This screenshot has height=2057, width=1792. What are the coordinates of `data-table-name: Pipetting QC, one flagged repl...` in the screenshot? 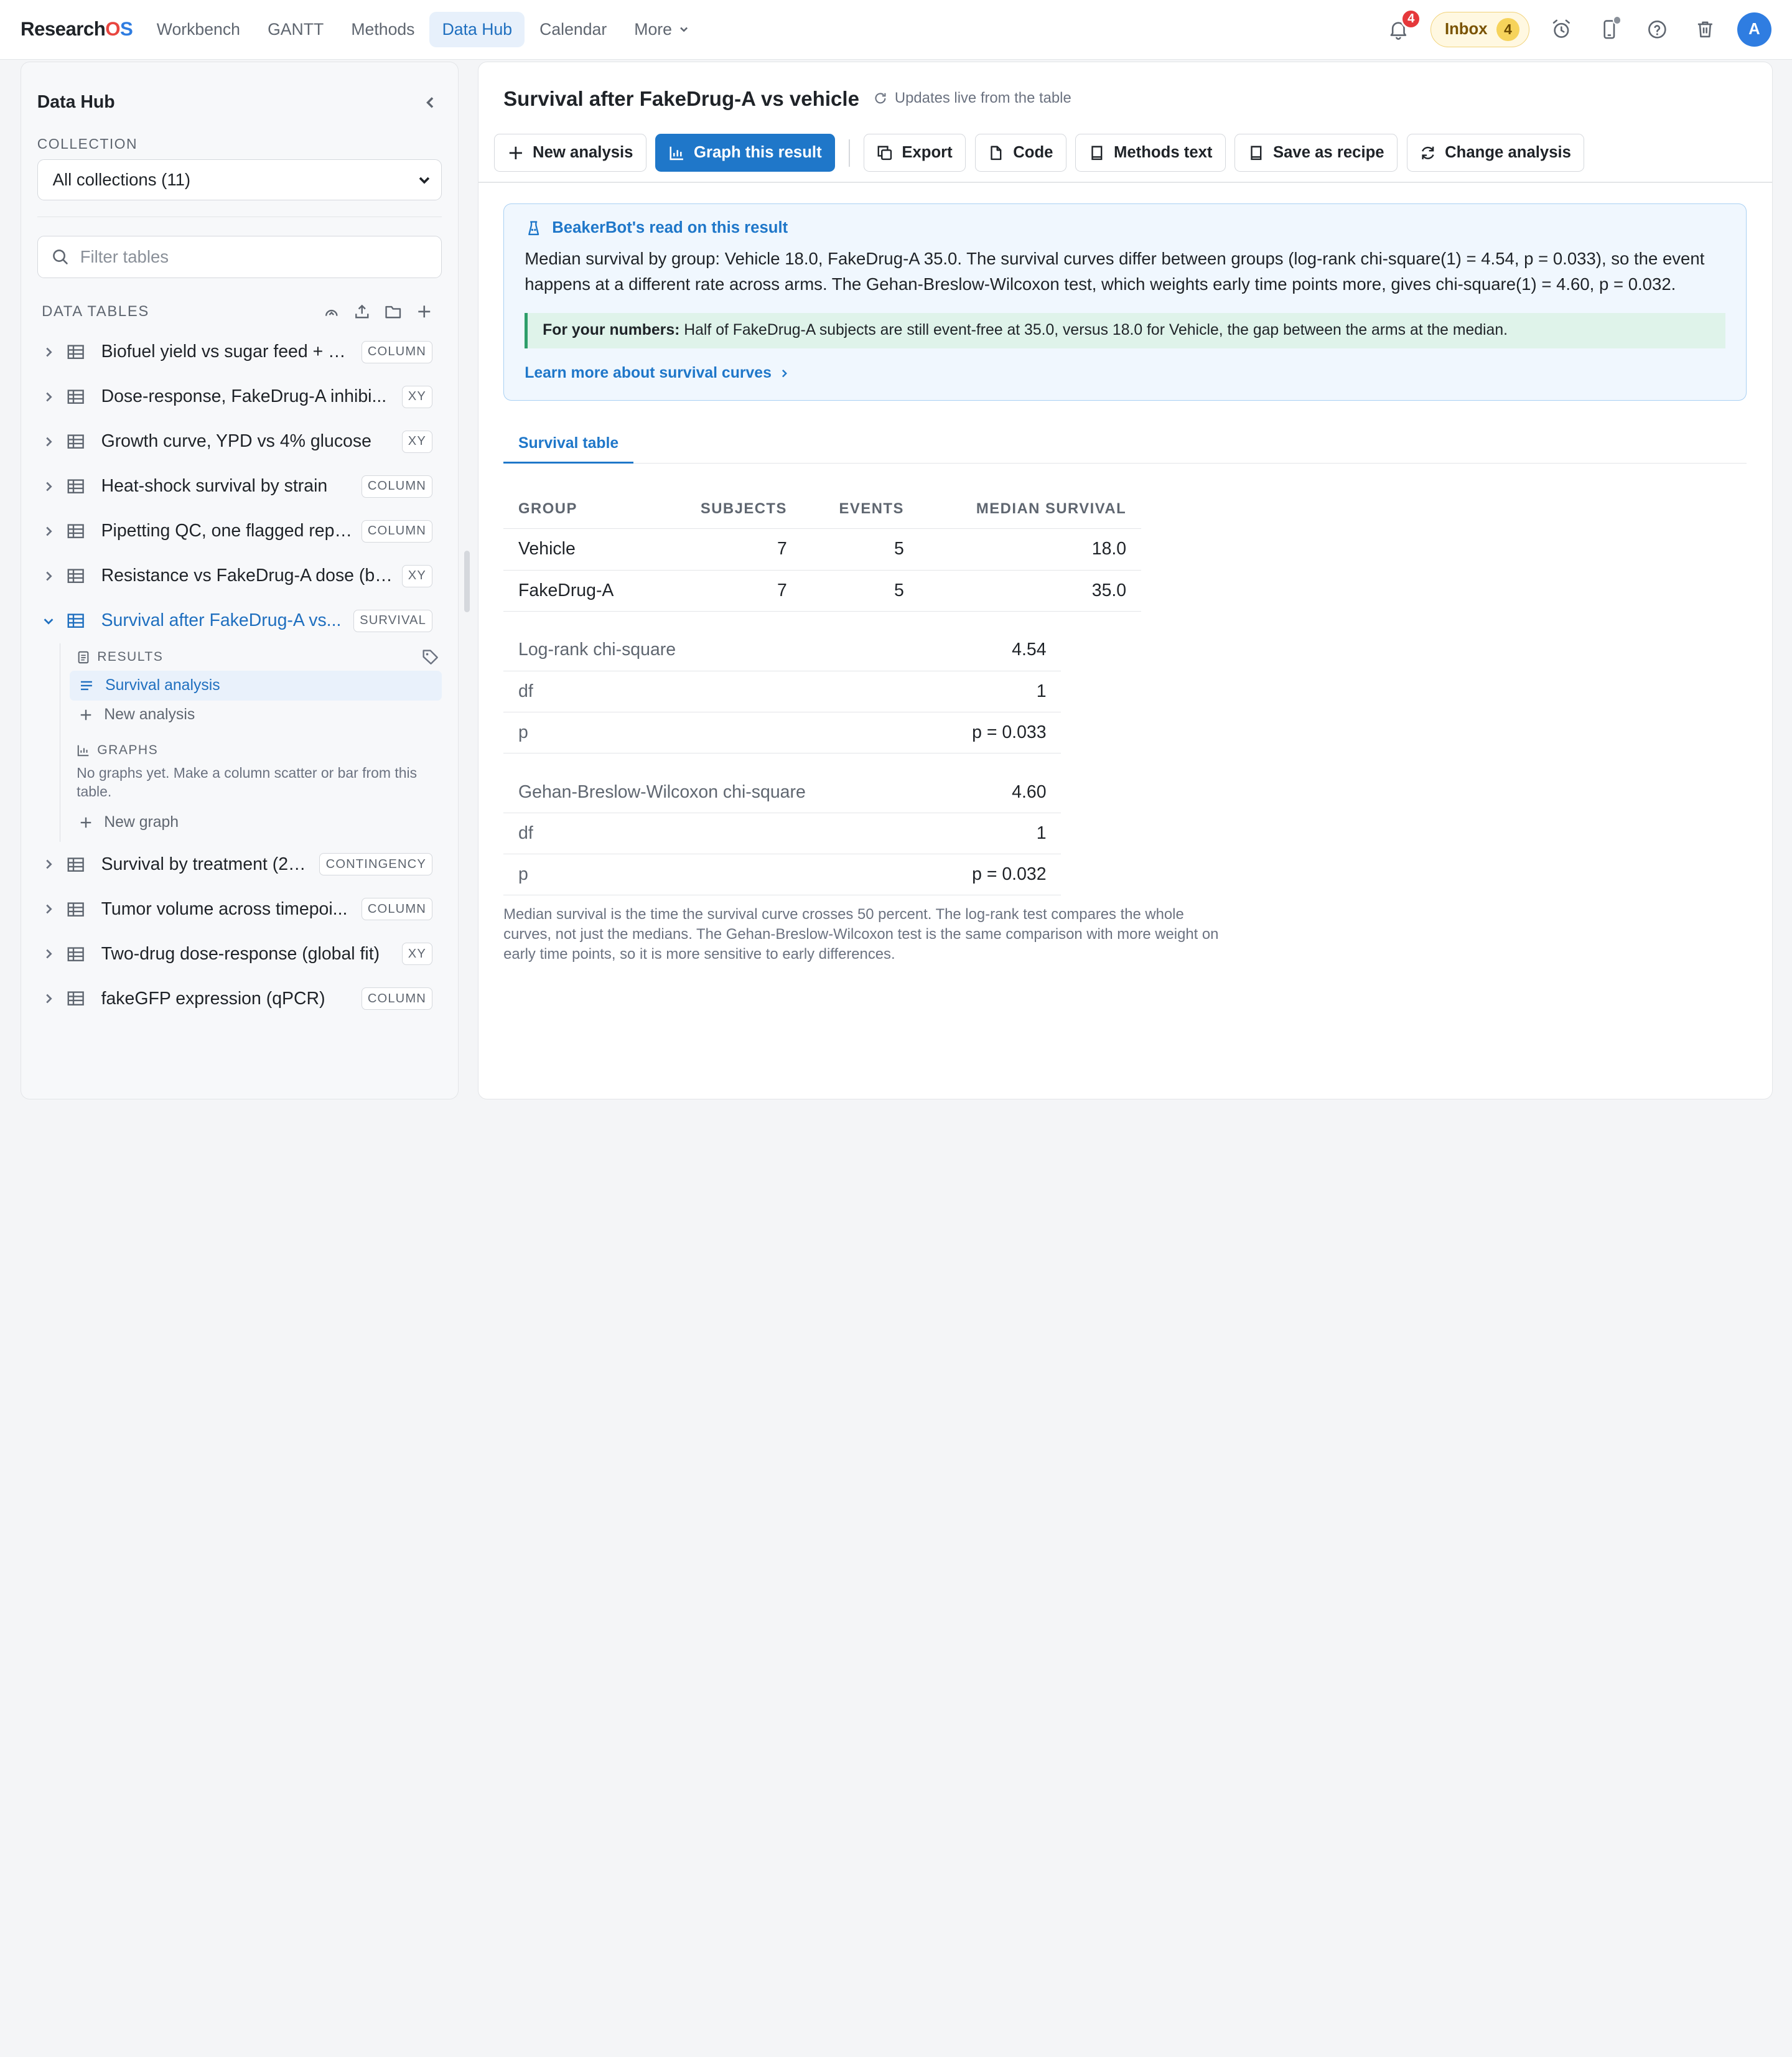 It's located at (227, 531).